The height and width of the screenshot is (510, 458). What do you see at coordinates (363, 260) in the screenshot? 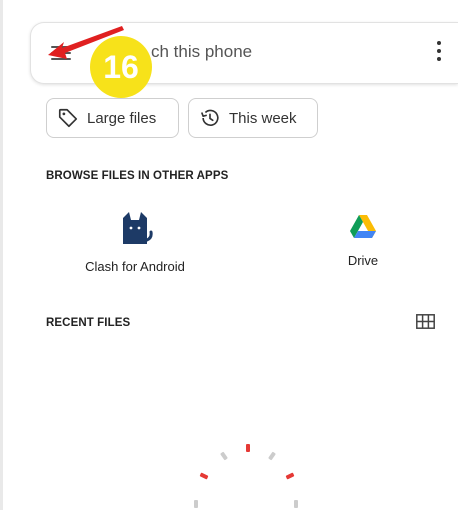
I see `app-name-drive: Drive` at bounding box center [363, 260].